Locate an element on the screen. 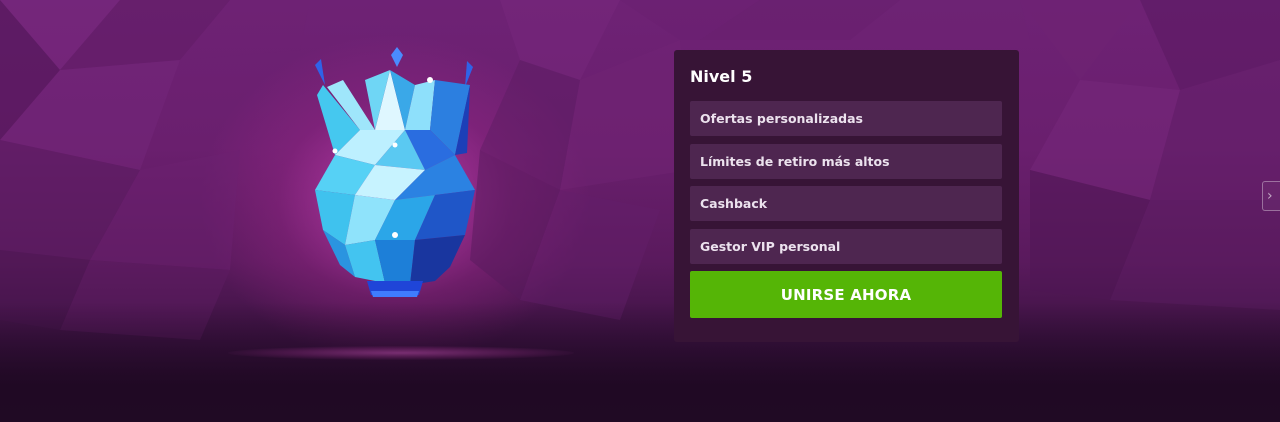 The height and width of the screenshot is (422, 1280). benefit-cashback: Cashback is located at coordinates (846, 203).